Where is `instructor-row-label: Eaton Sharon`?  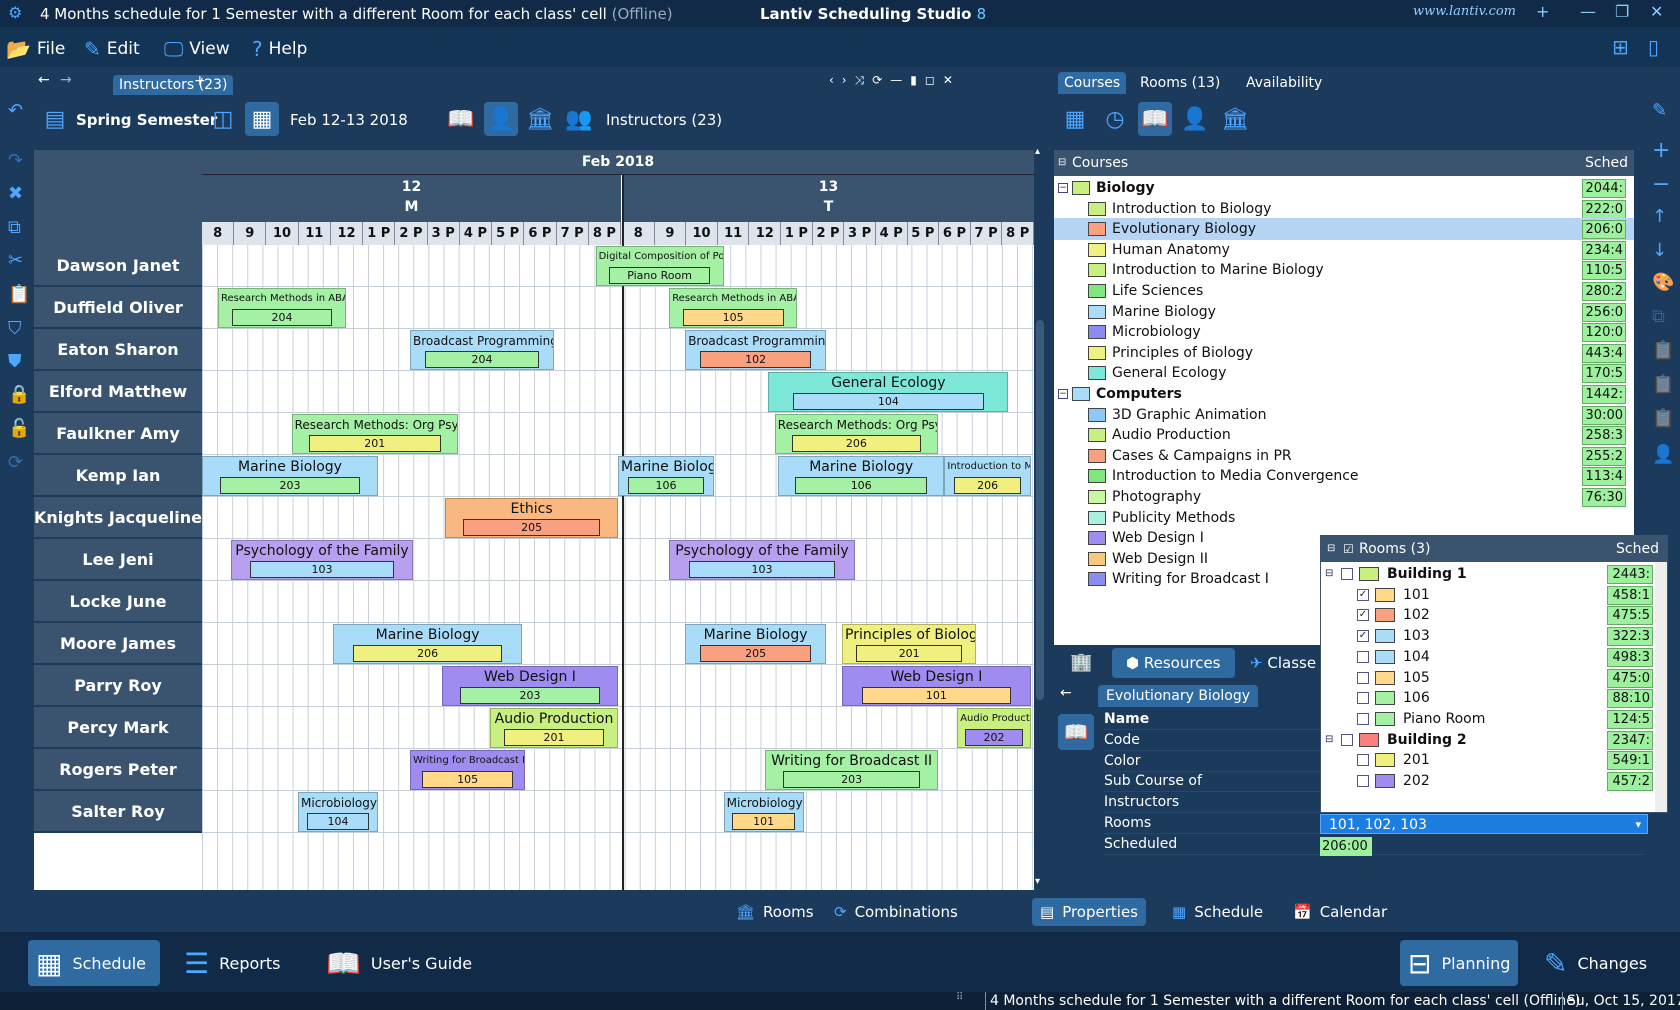 instructor-row-label: Eaton Sharon is located at coordinates (118, 350).